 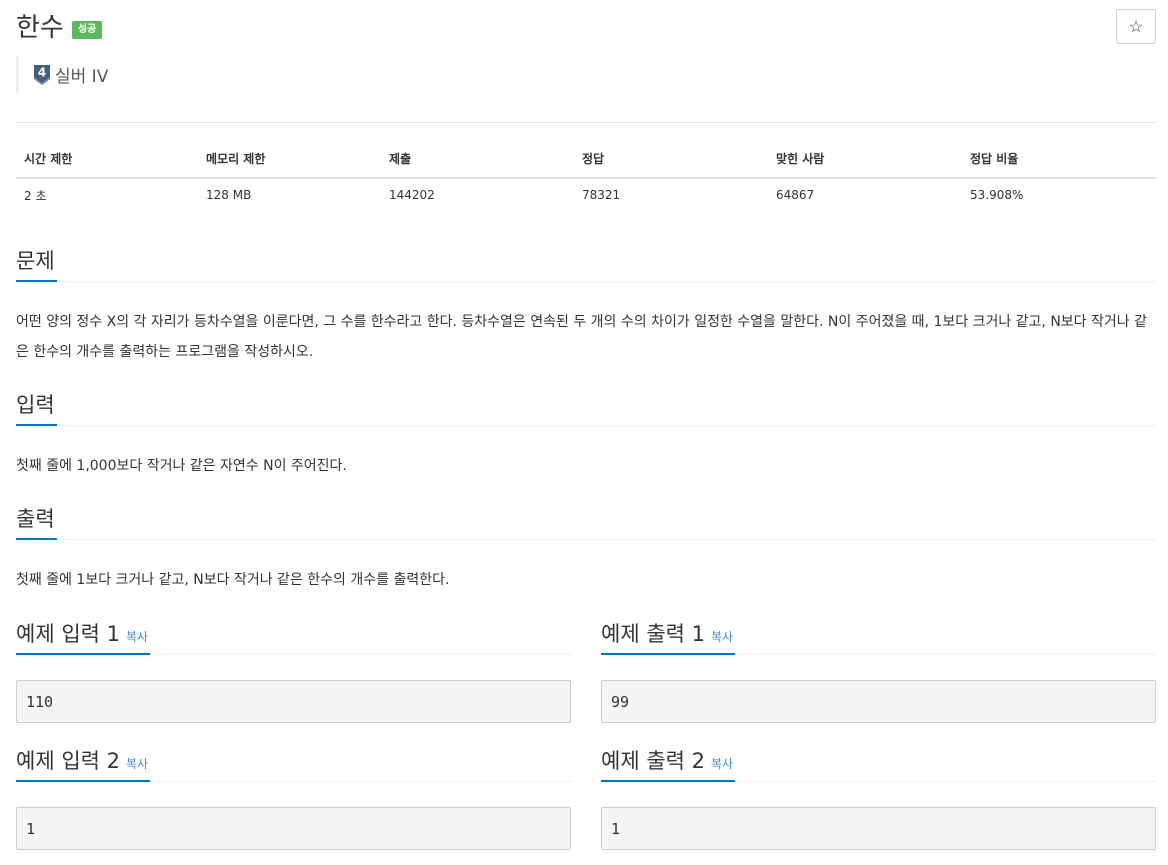 I want to click on sample-input-1-title: 예제 입력 1, so click(x=68, y=634).